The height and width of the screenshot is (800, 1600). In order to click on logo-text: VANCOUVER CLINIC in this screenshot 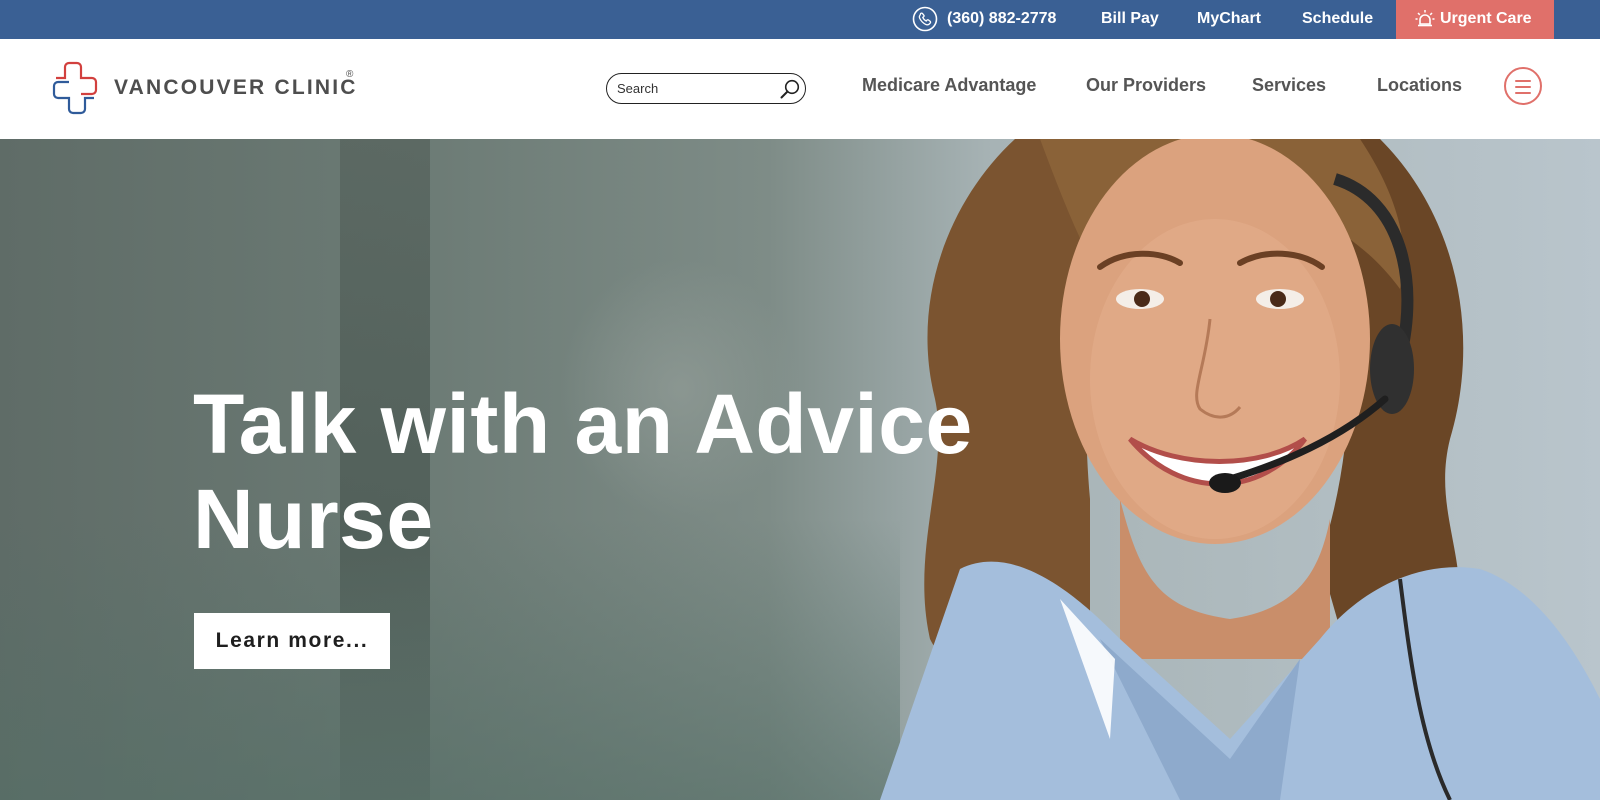, I will do `click(236, 87)`.